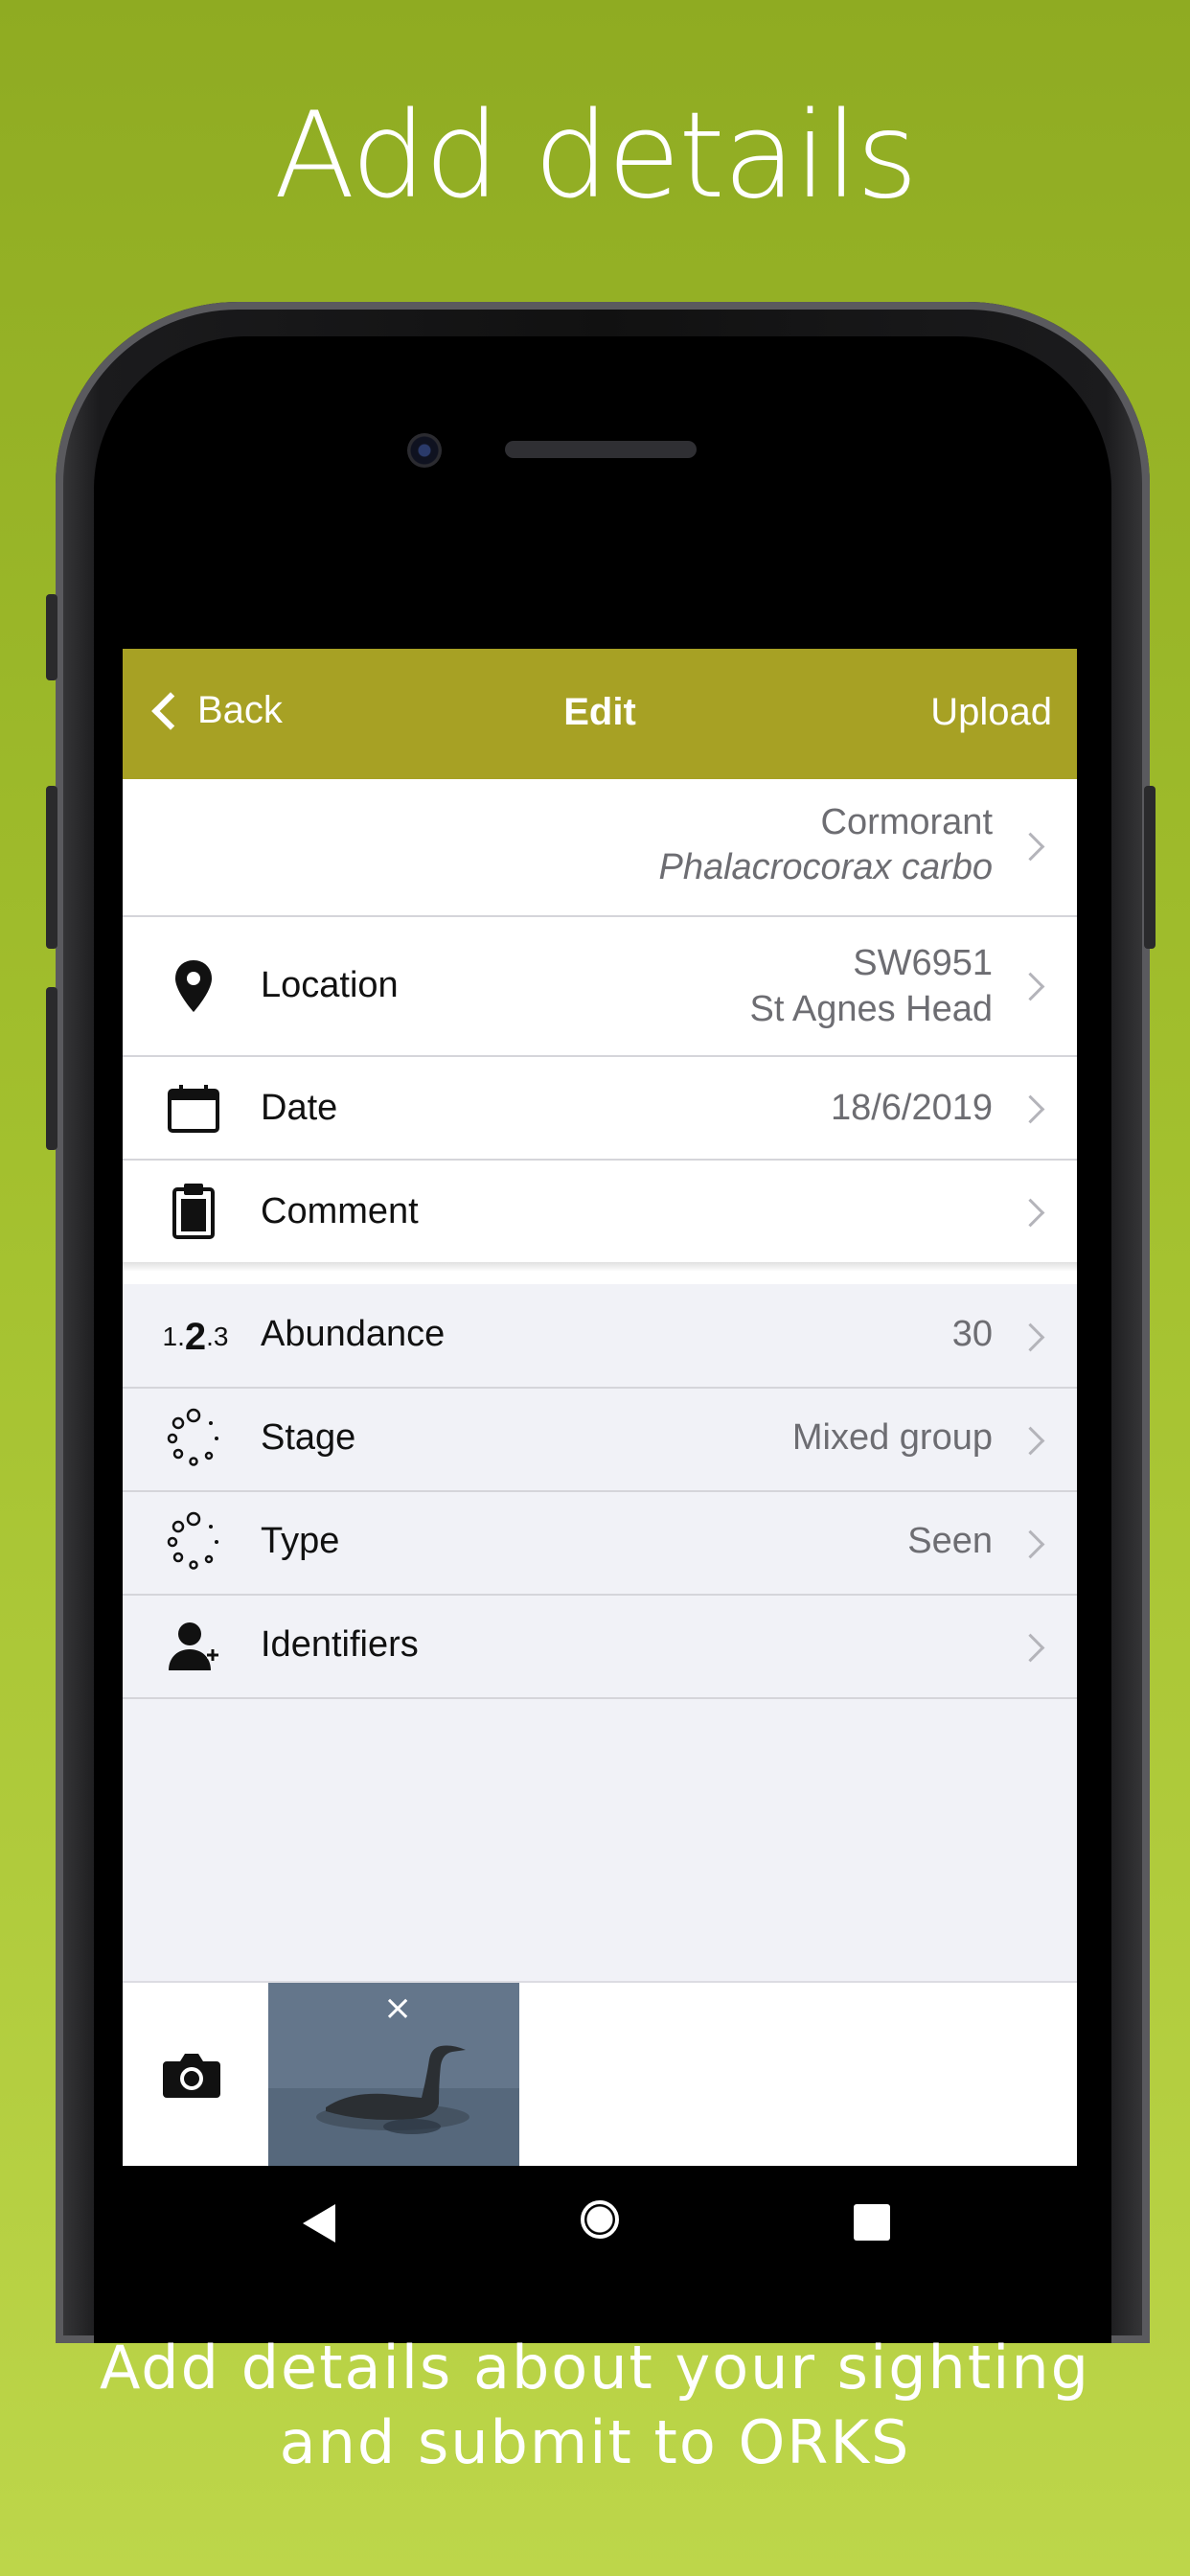 The image size is (1190, 2576). Describe the element at coordinates (912, 1108) in the screenshot. I see `date-value: 18/6/2019` at that location.